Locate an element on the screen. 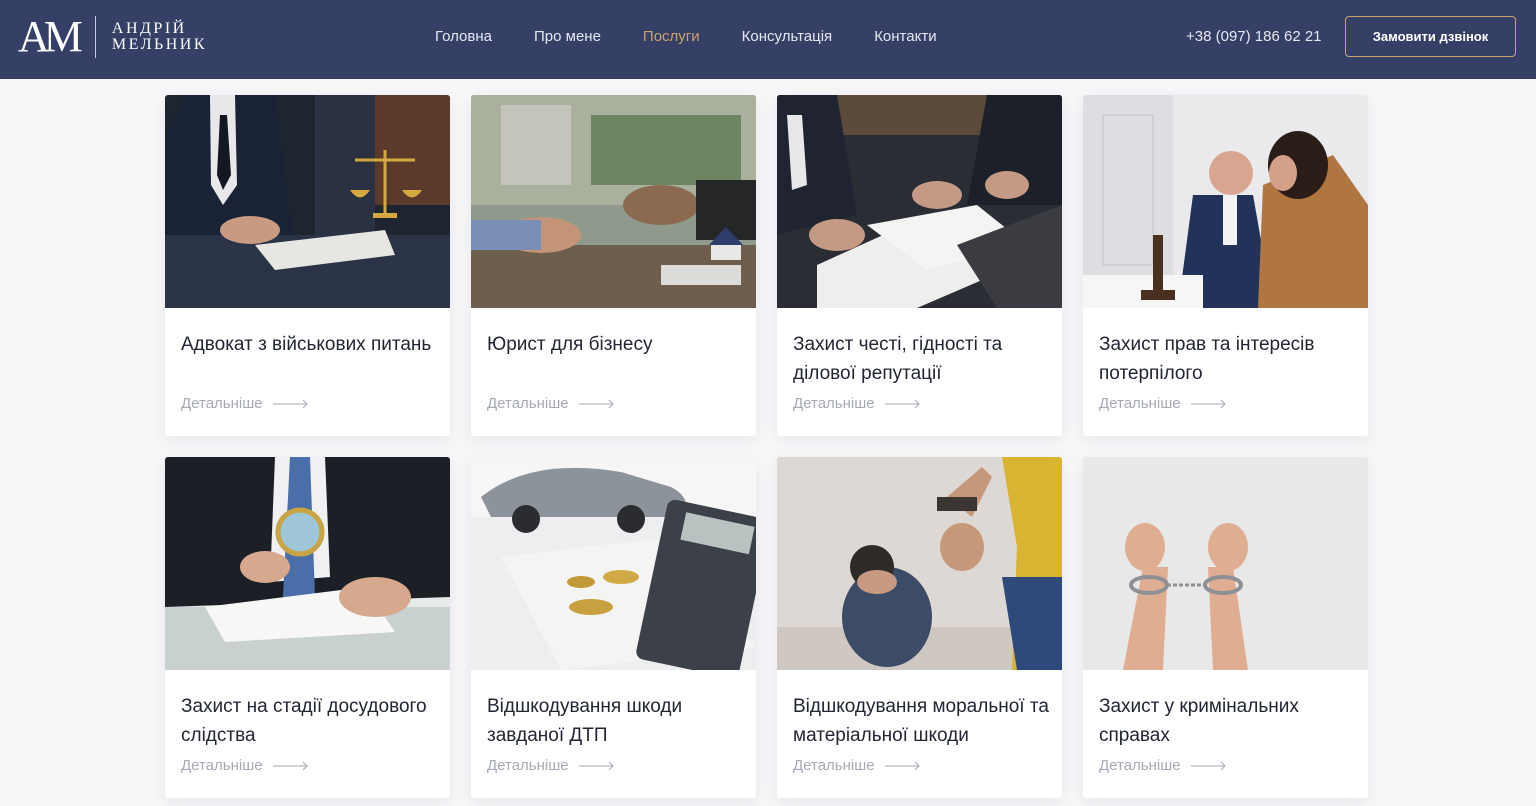 This screenshot has width=1536, height=806. car-calculator-image is located at coordinates (613, 563).